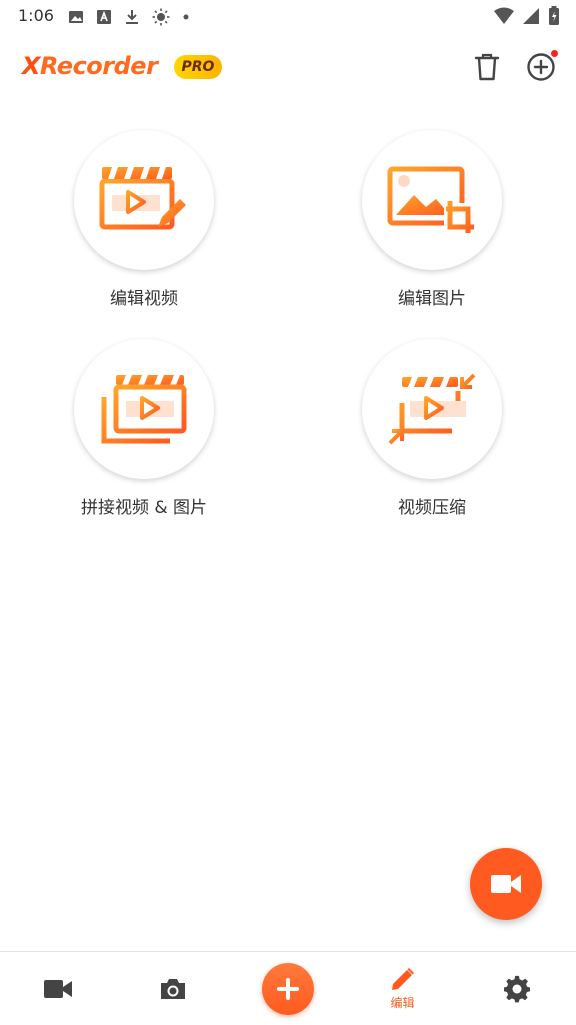 This screenshot has width=576, height=1025. I want to click on add-circle-icon, so click(541, 67).